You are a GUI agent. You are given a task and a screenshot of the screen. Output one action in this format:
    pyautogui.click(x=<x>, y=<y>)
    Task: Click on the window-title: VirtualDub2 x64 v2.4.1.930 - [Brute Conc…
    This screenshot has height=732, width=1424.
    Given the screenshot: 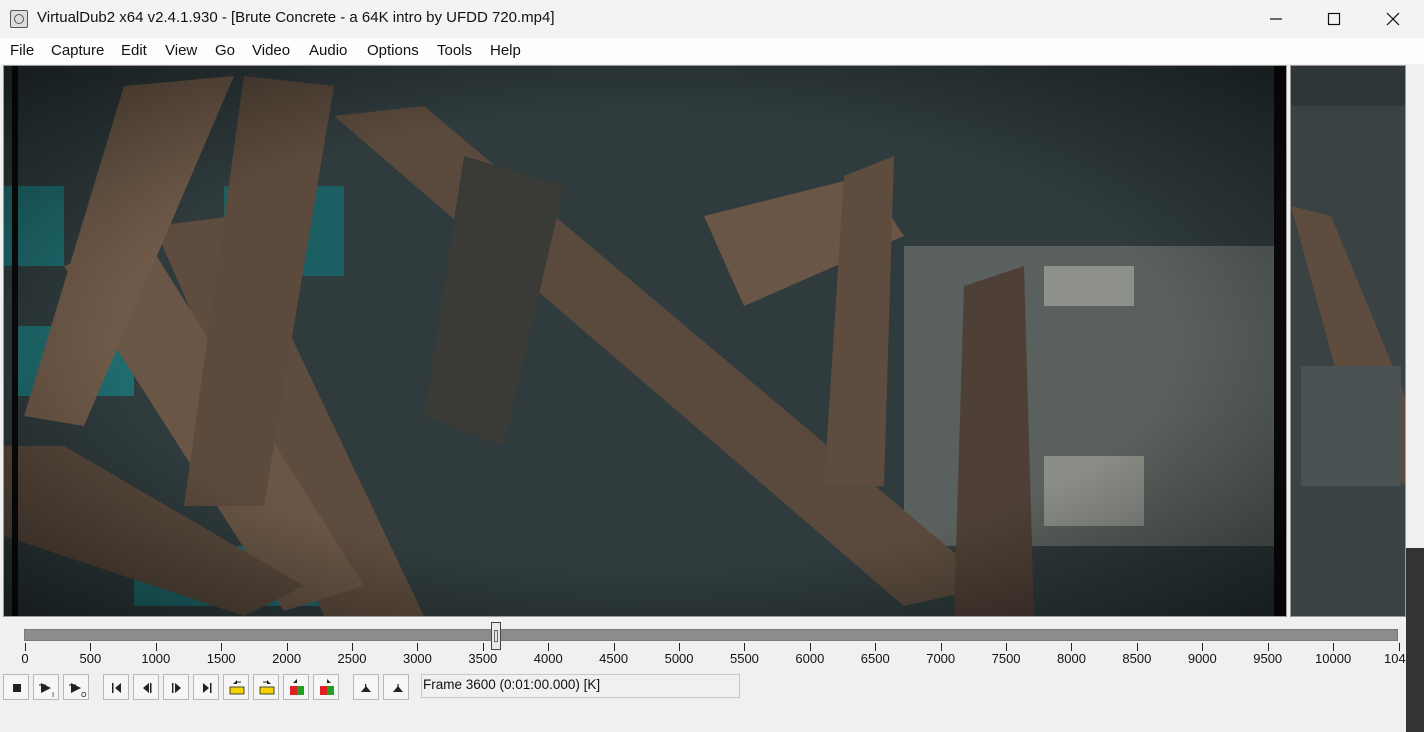 What is the action you would take?
    pyautogui.click(x=296, y=17)
    